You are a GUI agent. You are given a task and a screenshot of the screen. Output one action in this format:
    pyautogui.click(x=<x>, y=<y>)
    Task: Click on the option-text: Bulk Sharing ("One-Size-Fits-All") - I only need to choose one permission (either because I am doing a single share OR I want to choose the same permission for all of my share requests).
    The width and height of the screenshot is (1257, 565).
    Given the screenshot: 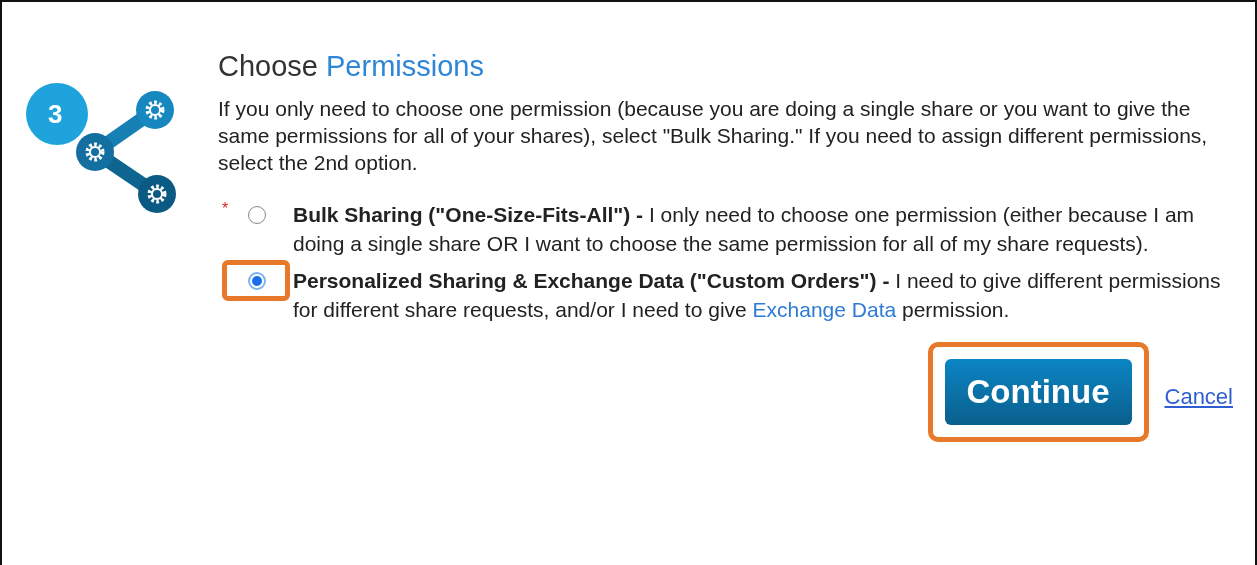 What is the action you would take?
    pyautogui.click(x=744, y=229)
    